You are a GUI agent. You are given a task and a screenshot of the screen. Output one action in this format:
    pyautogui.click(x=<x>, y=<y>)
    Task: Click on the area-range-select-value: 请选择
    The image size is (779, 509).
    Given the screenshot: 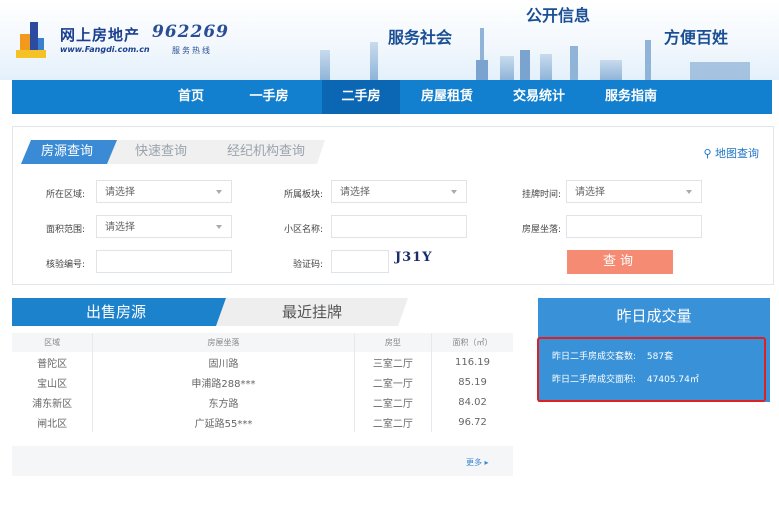 What is the action you would take?
    pyautogui.click(x=120, y=227)
    